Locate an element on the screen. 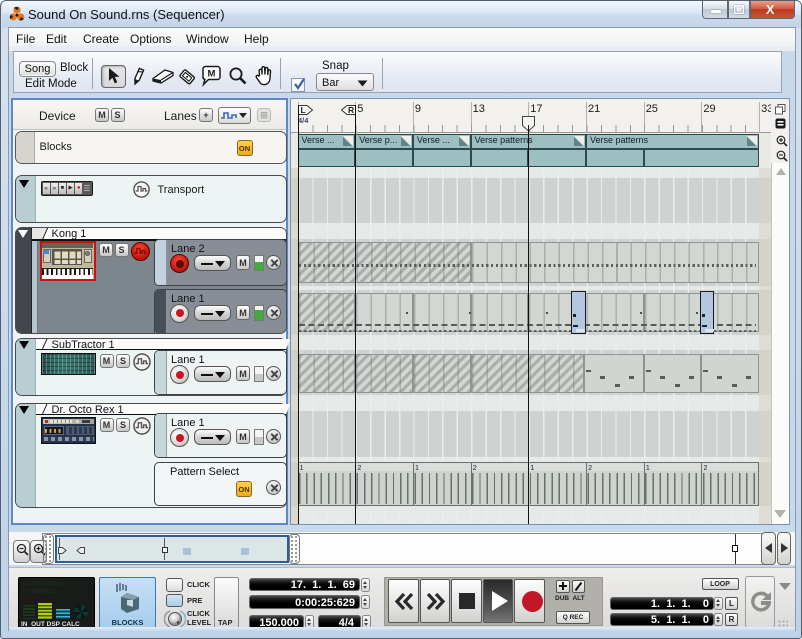 The image size is (802, 639). svg-text: L is located at coordinates (302, 110).